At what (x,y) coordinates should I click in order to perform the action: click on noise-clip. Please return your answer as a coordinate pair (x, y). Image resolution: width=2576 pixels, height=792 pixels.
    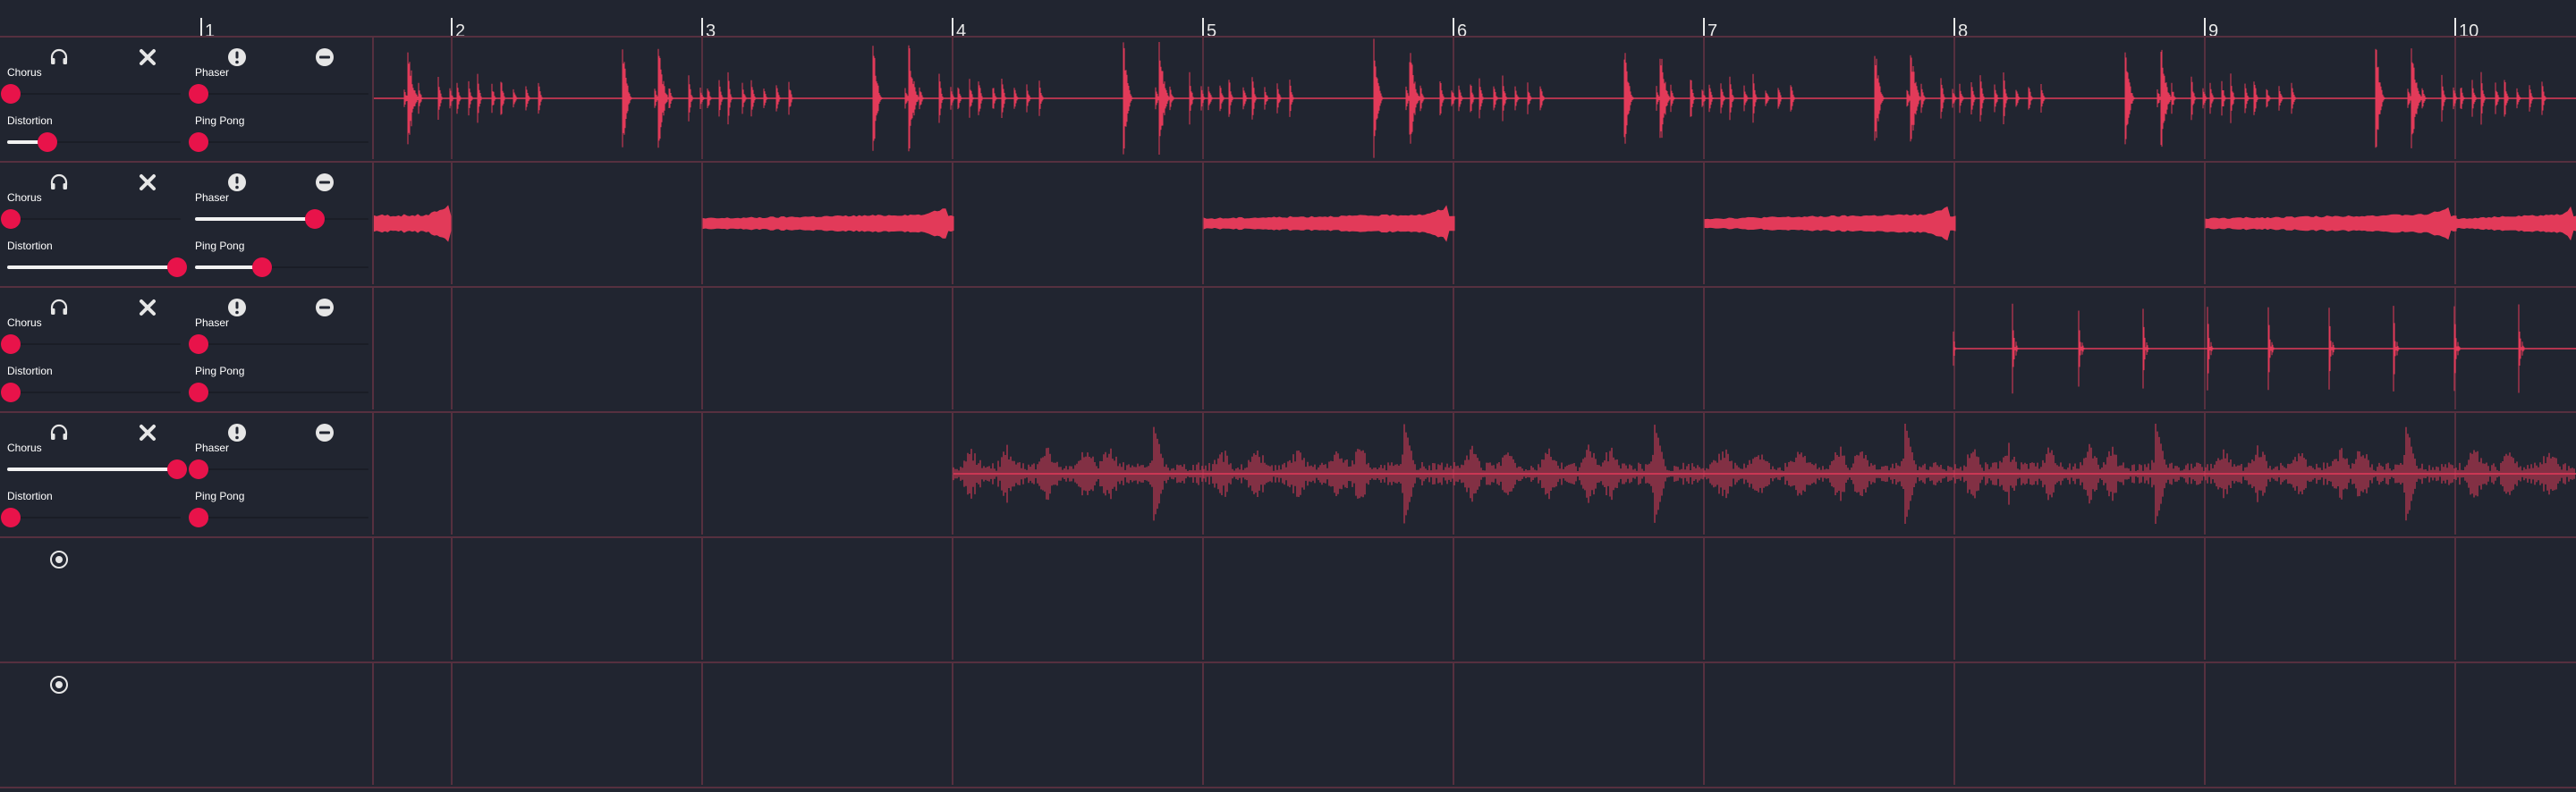
    Looking at the image, I should click on (1764, 474).